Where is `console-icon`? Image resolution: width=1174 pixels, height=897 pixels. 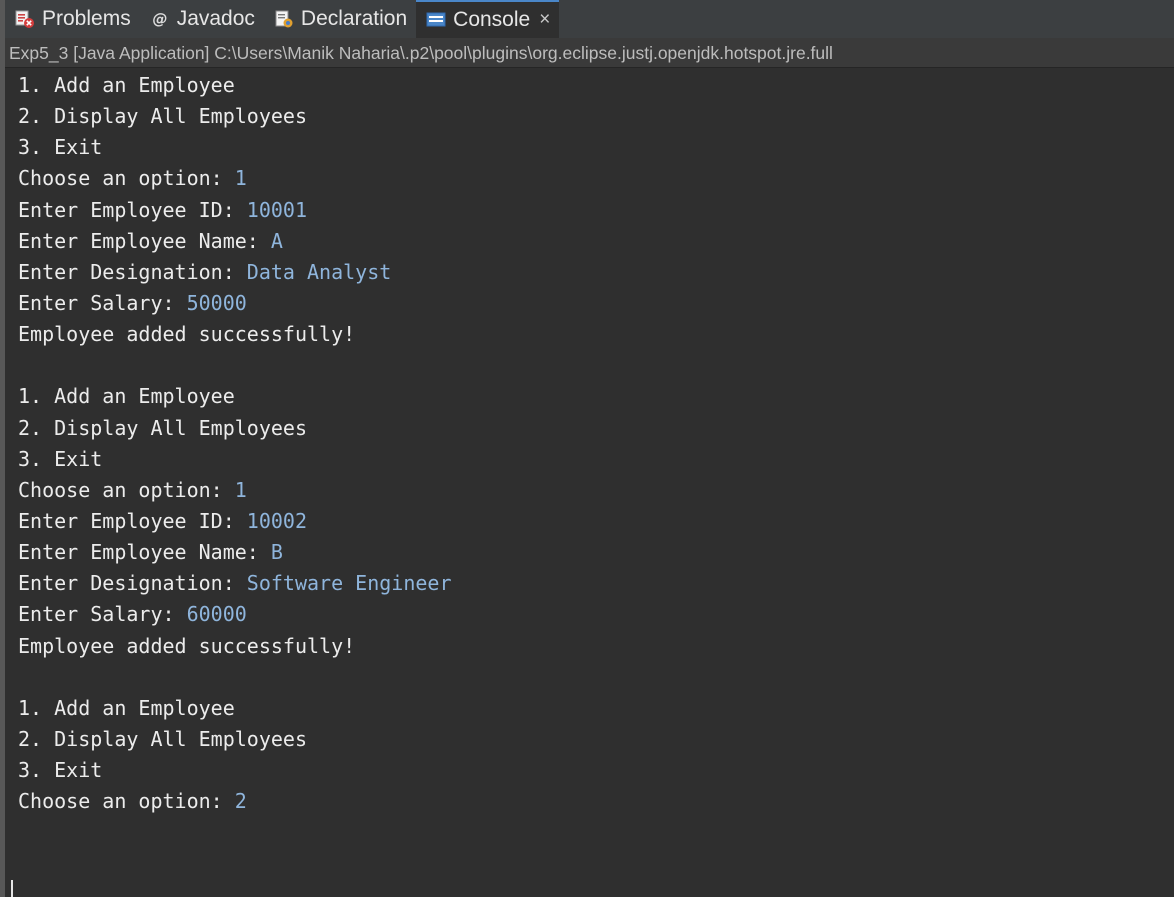
console-icon is located at coordinates (436, 20).